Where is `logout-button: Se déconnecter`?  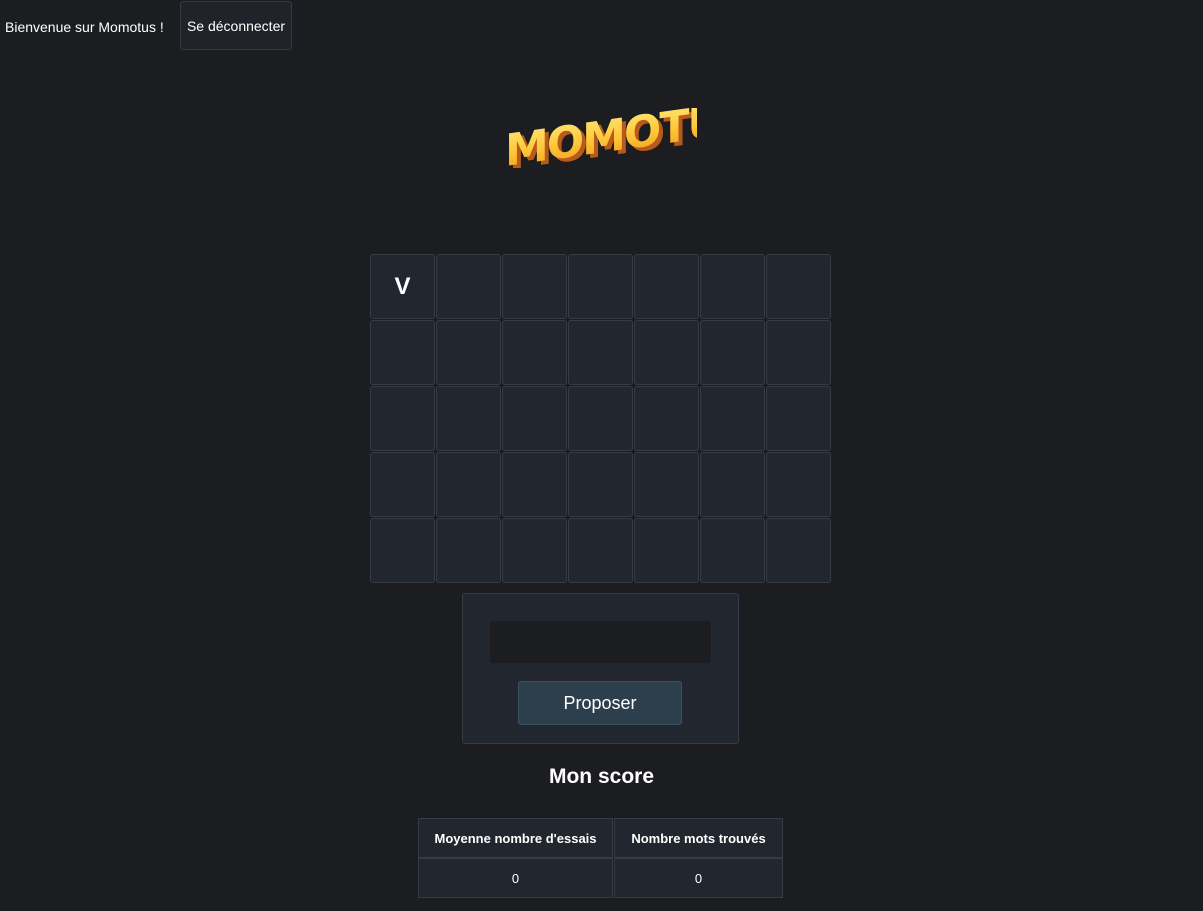 logout-button: Se déconnecter is located at coordinates (236, 25).